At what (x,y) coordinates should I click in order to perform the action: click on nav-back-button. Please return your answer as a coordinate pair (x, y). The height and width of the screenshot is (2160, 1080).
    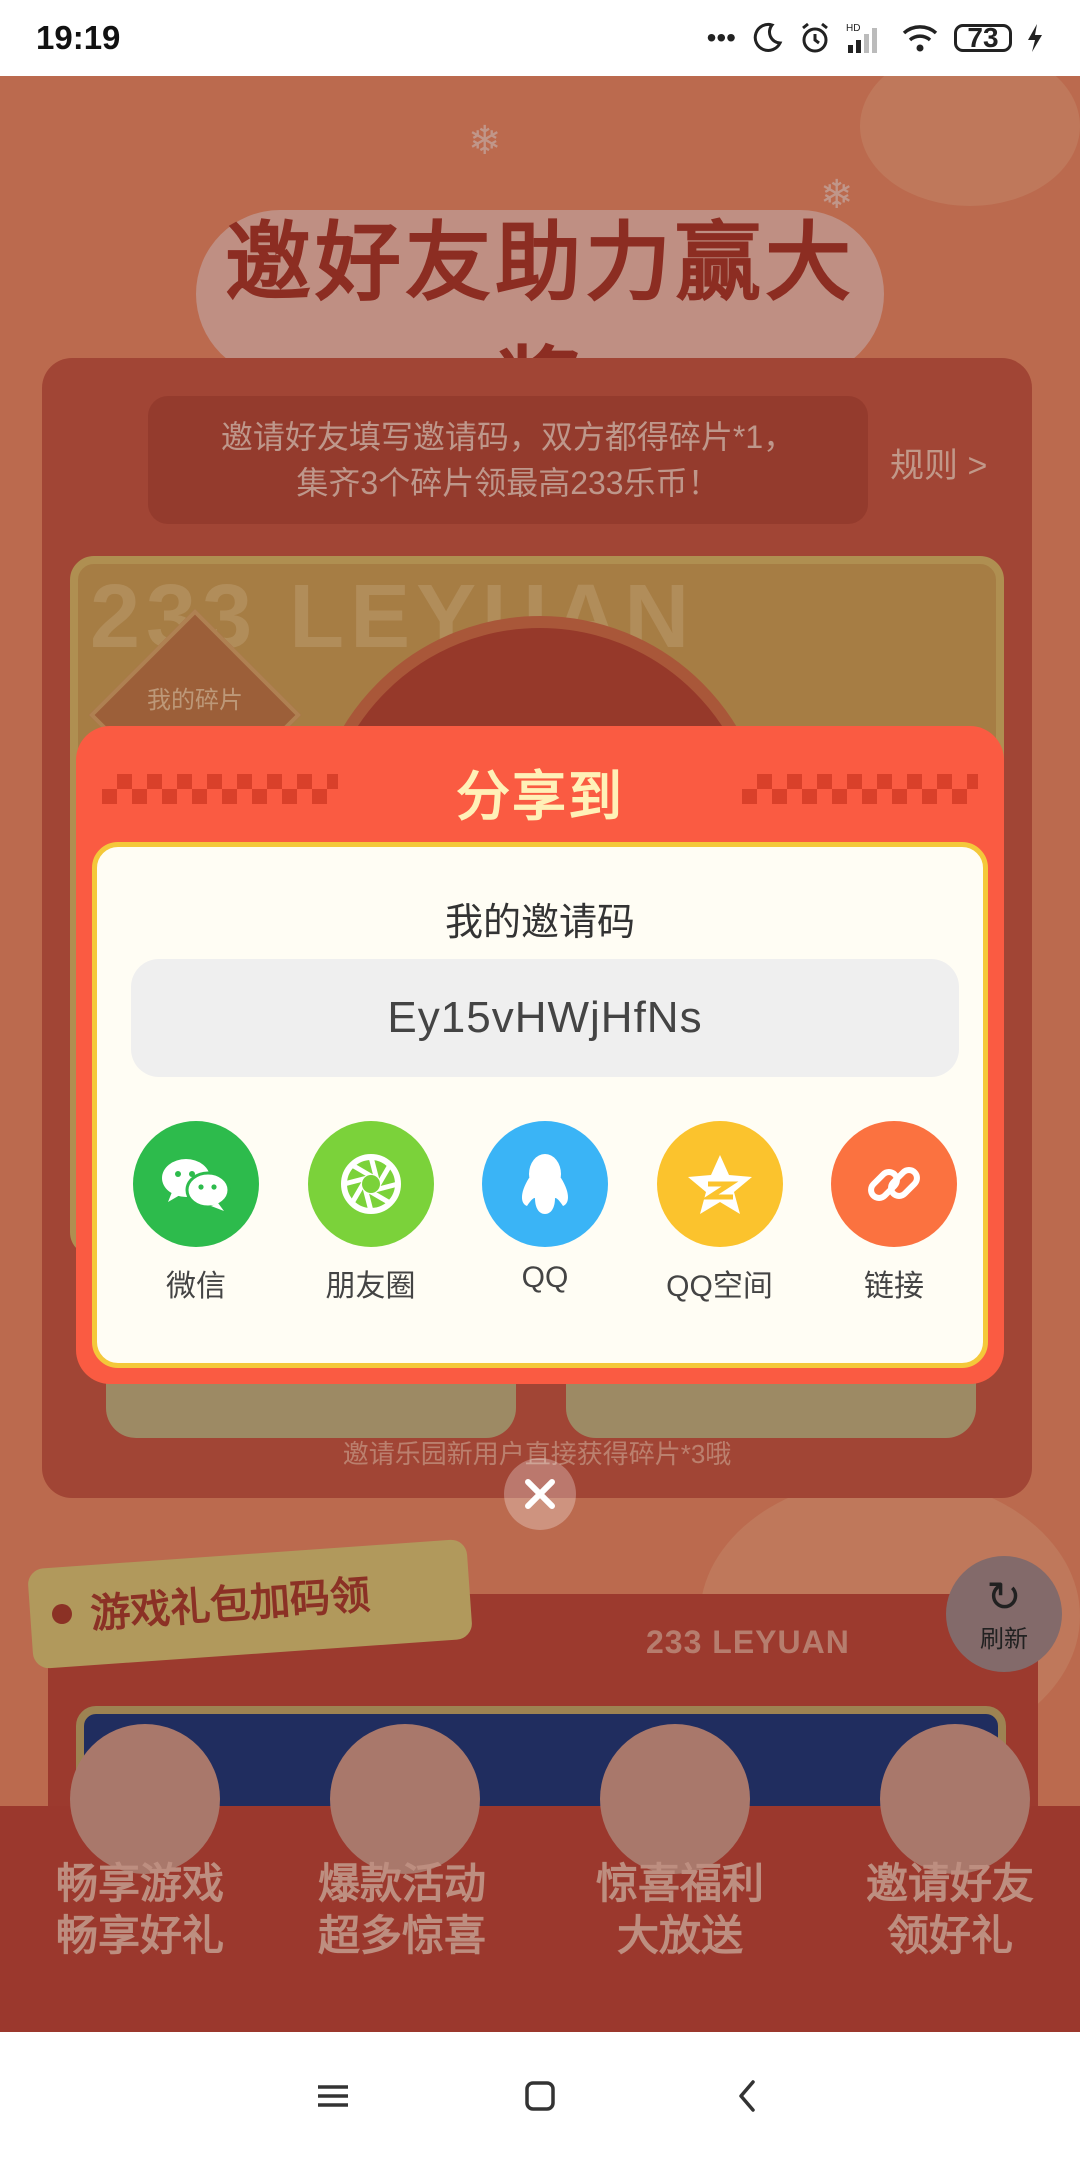
    Looking at the image, I should click on (747, 2096).